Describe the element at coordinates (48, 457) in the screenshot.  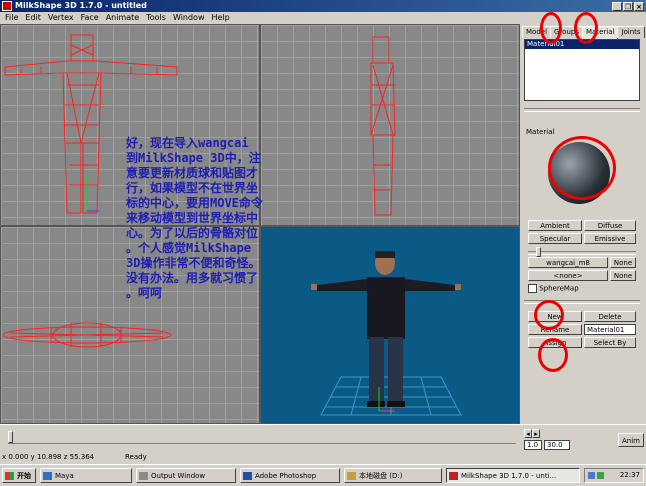
I see `status-coords: x 0.000 y 10.898 z 55.364` at that location.